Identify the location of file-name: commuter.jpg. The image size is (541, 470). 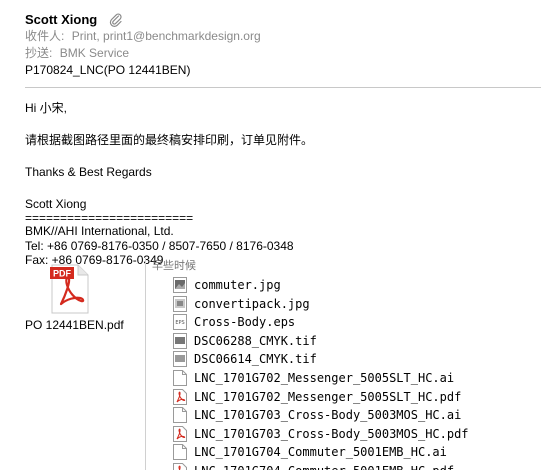
(237, 285).